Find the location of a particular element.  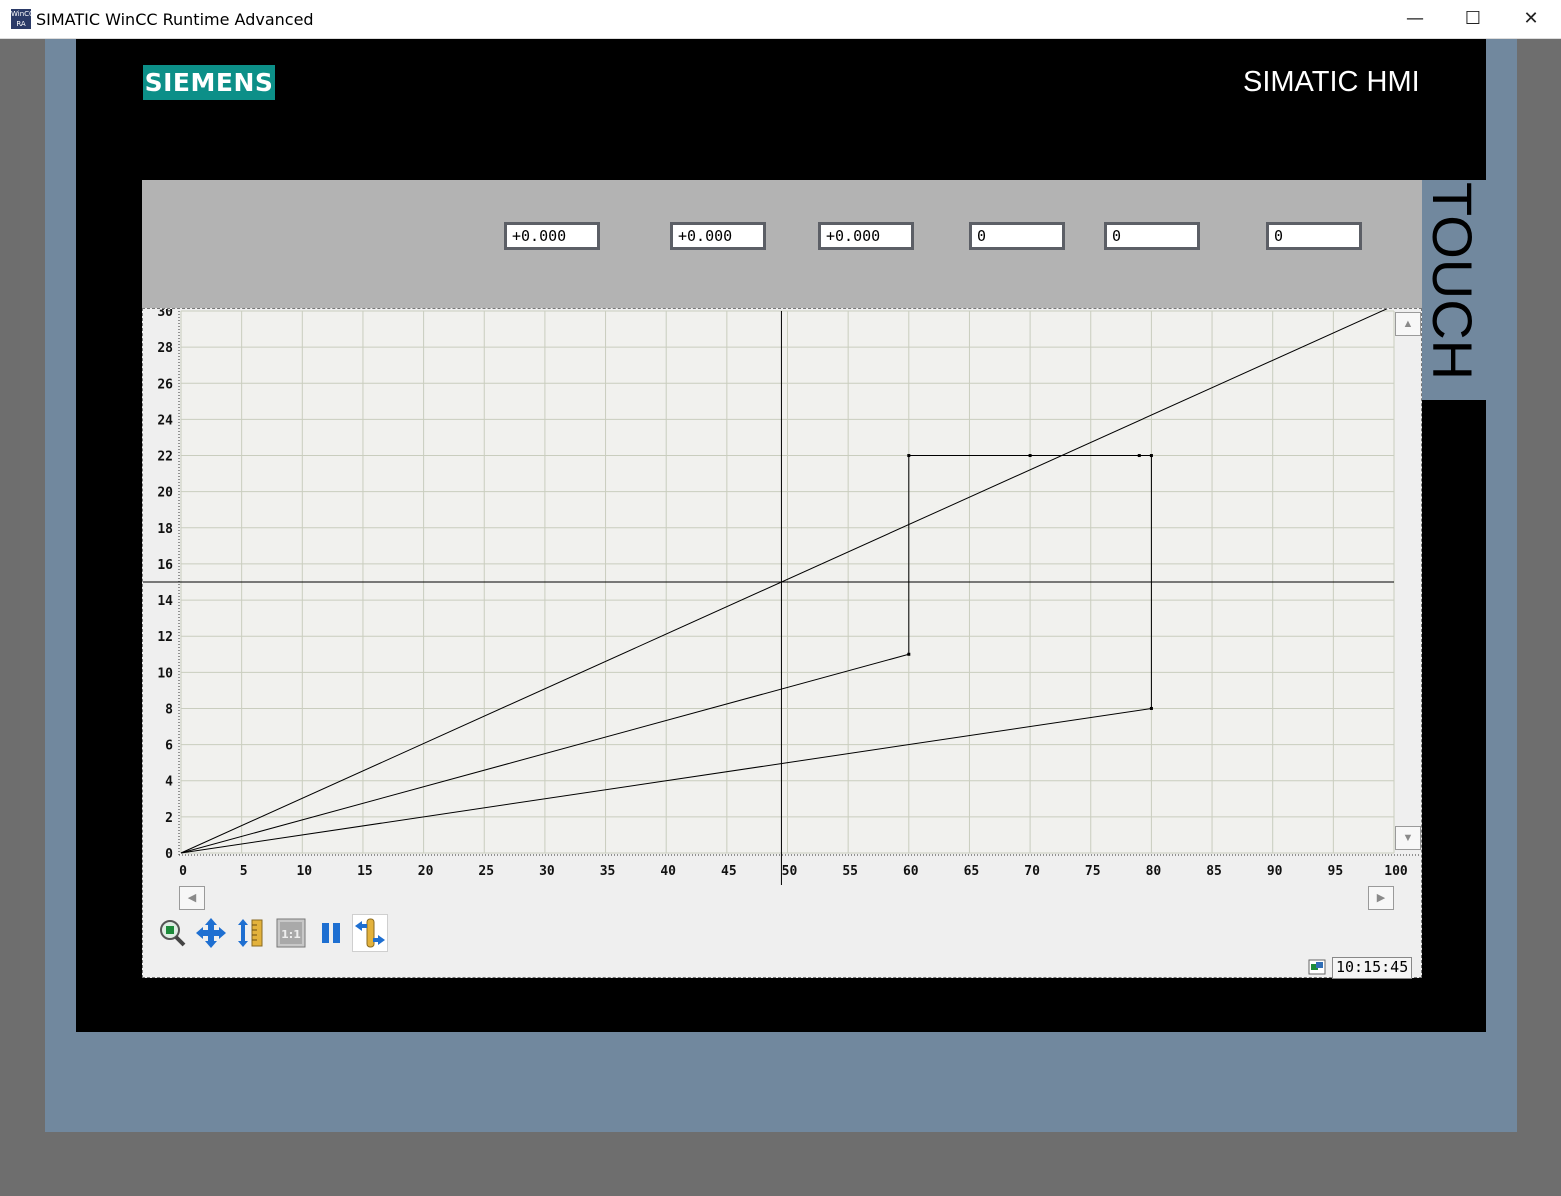

minimize-button: — is located at coordinates (1415, 19).